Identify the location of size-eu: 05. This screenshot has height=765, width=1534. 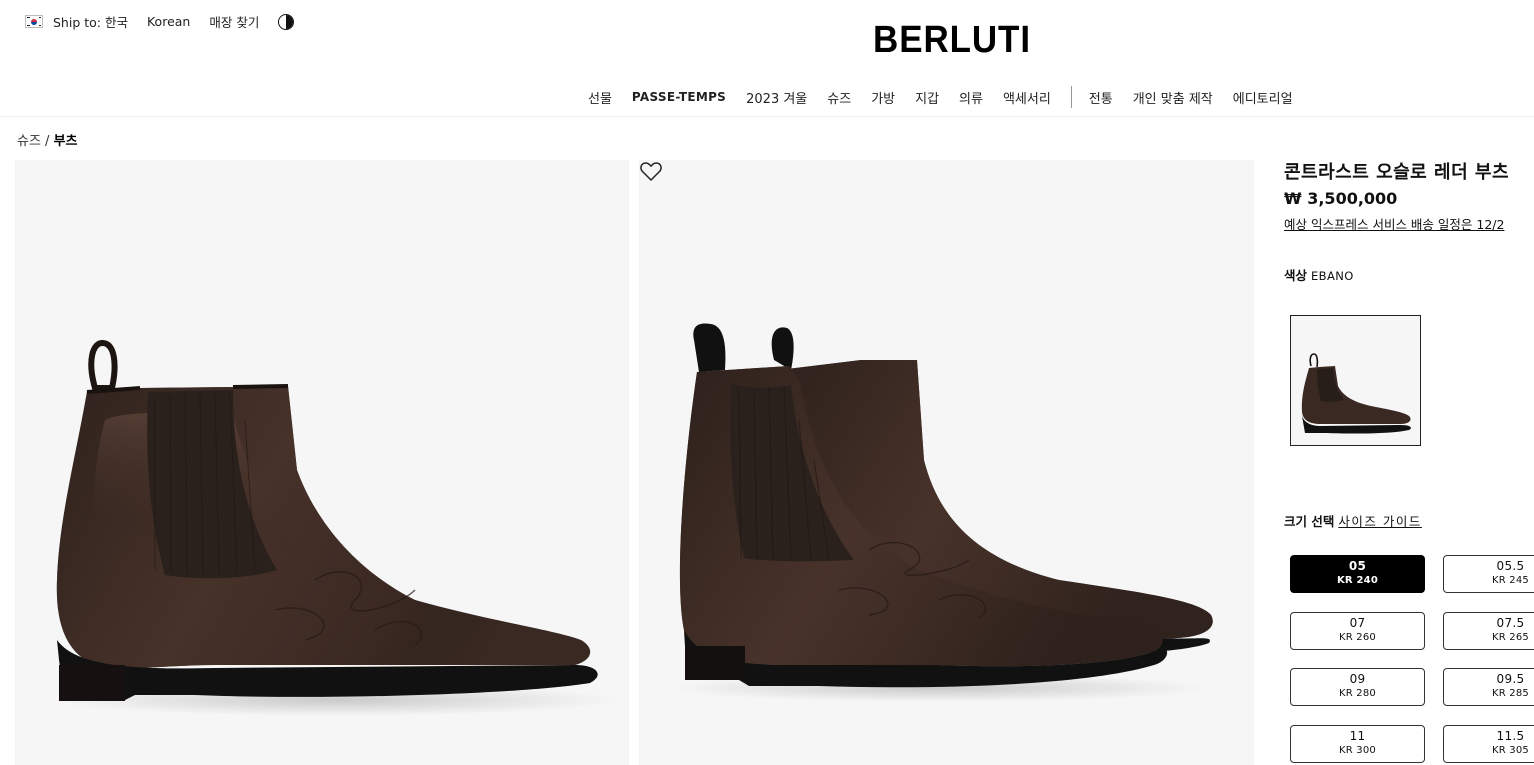
(1357, 566).